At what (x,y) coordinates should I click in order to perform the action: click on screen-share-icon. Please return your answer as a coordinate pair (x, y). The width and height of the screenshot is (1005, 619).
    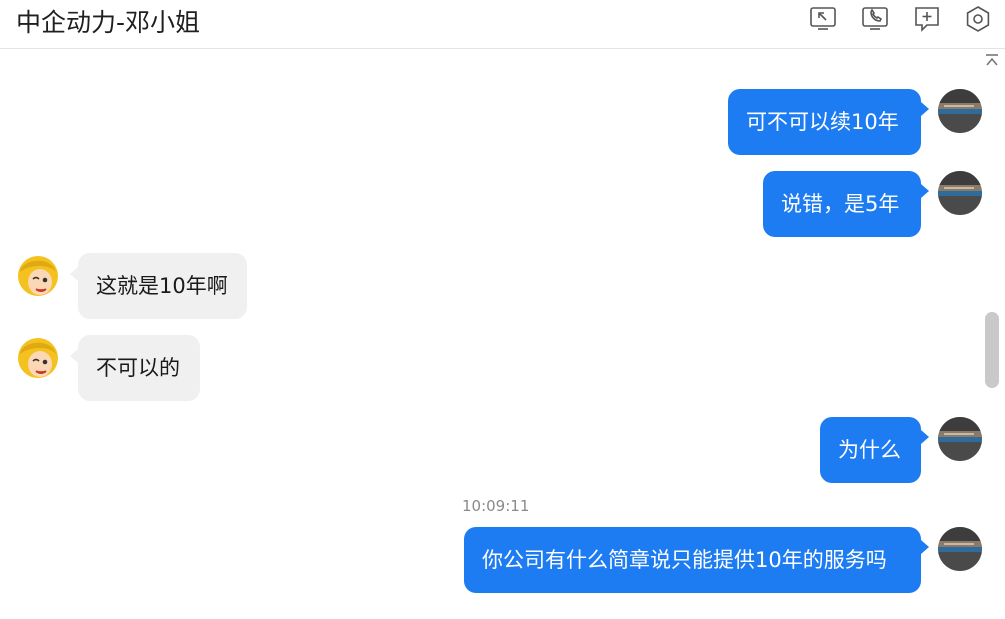
    Looking at the image, I should click on (823, 19).